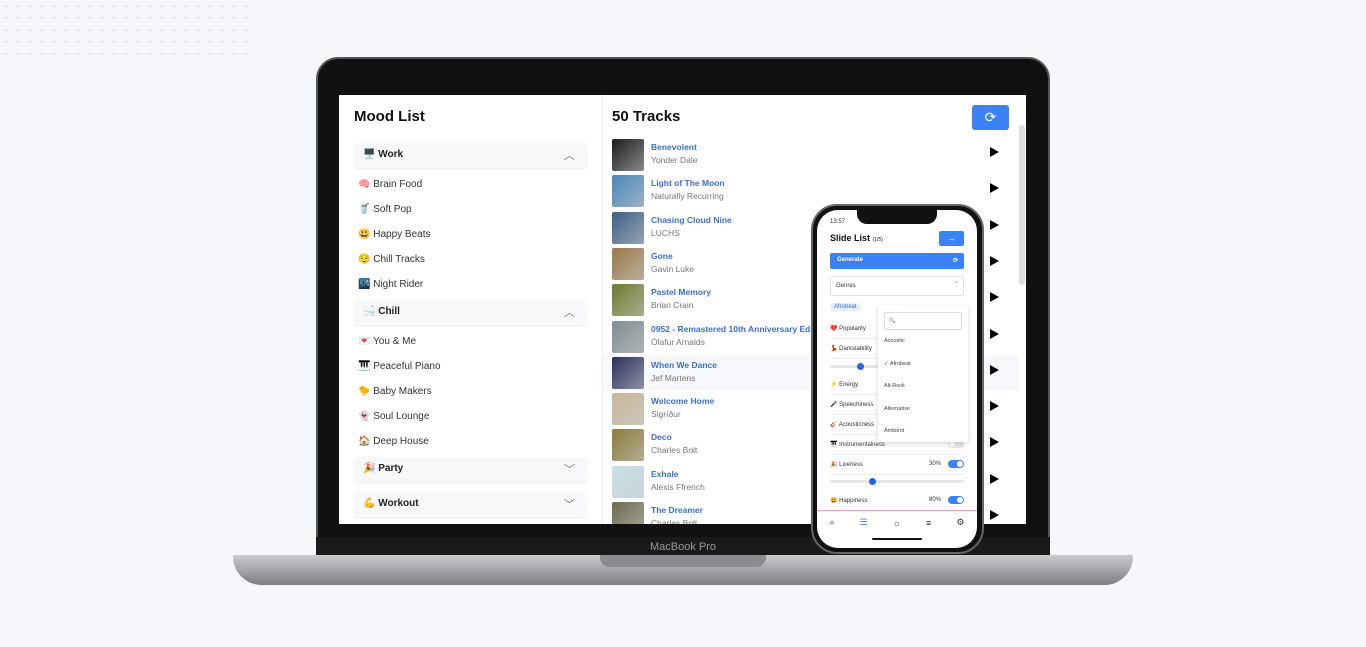 Image resolution: width=1366 pixels, height=647 pixels. What do you see at coordinates (125, 27) in the screenshot?
I see `decorative-dot-grid` at bounding box center [125, 27].